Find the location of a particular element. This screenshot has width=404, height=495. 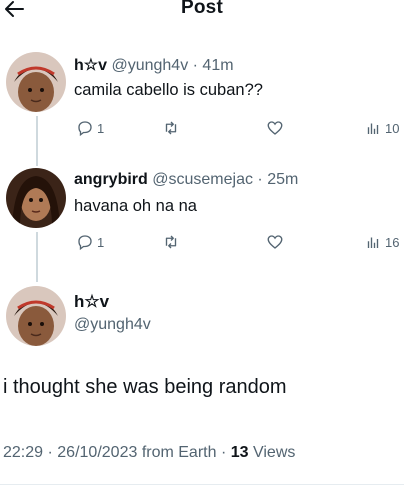

post-header: Post is located at coordinates (202, 13).